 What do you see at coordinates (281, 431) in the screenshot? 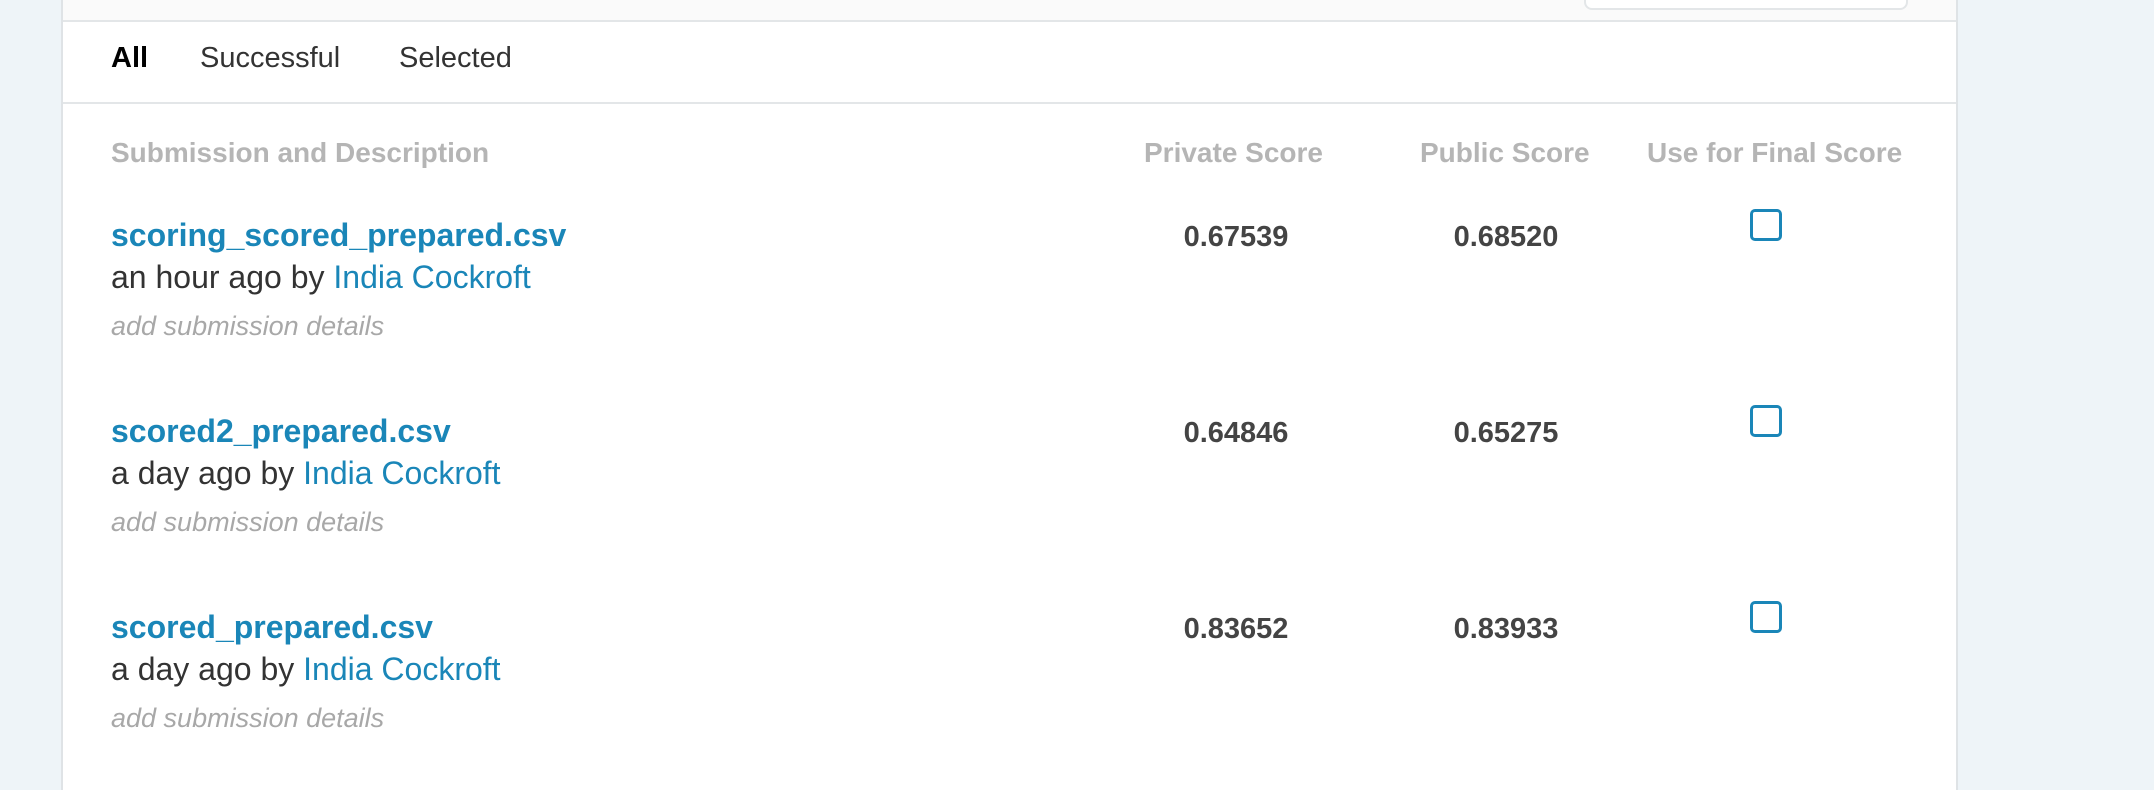
I see `submission-filename-link: scored2_prepared.csv` at bounding box center [281, 431].